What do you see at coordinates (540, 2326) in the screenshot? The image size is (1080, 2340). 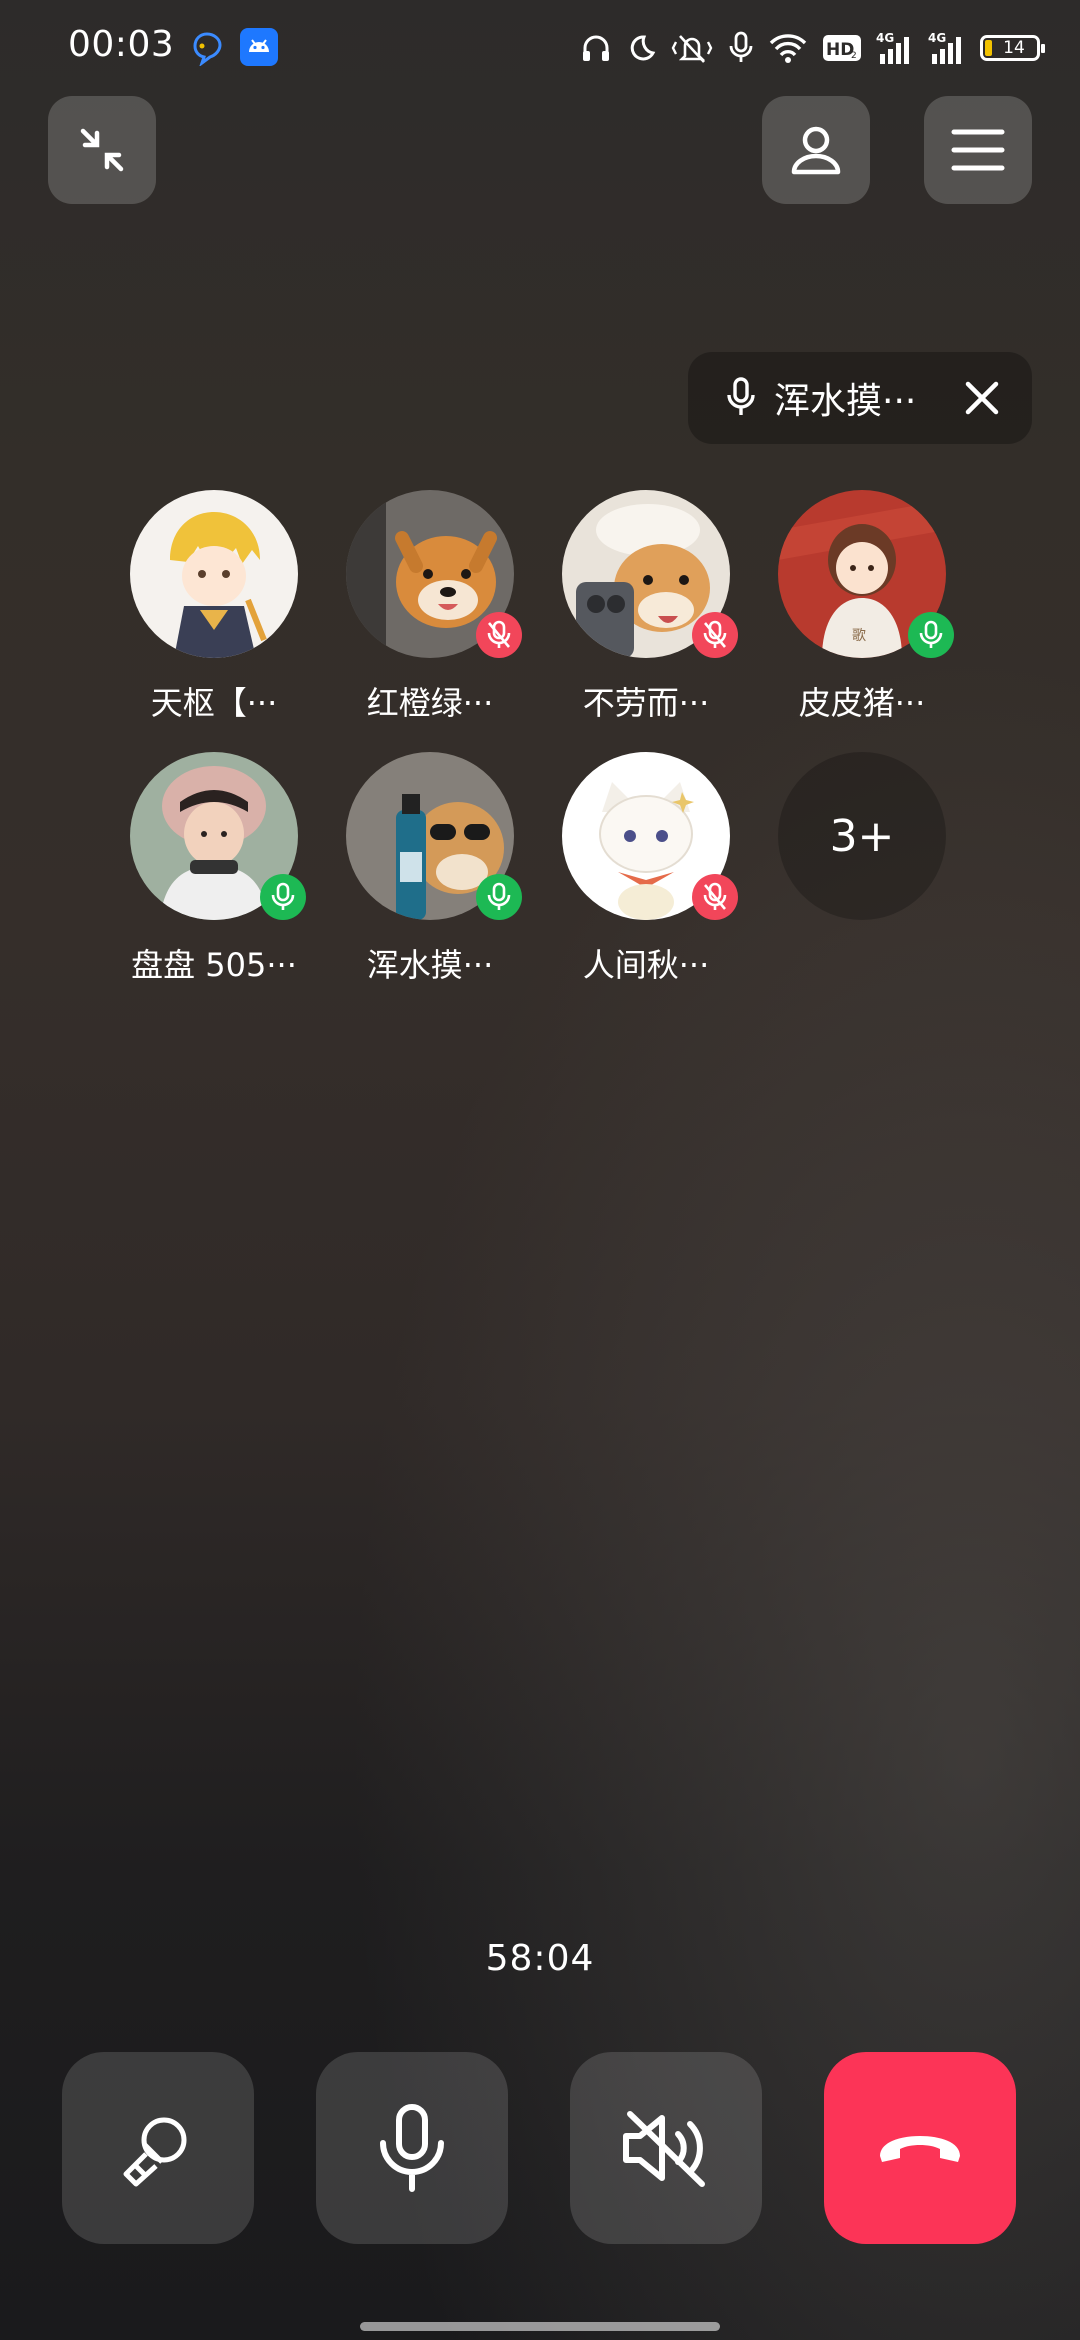 I see `home-indicator` at bounding box center [540, 2326].